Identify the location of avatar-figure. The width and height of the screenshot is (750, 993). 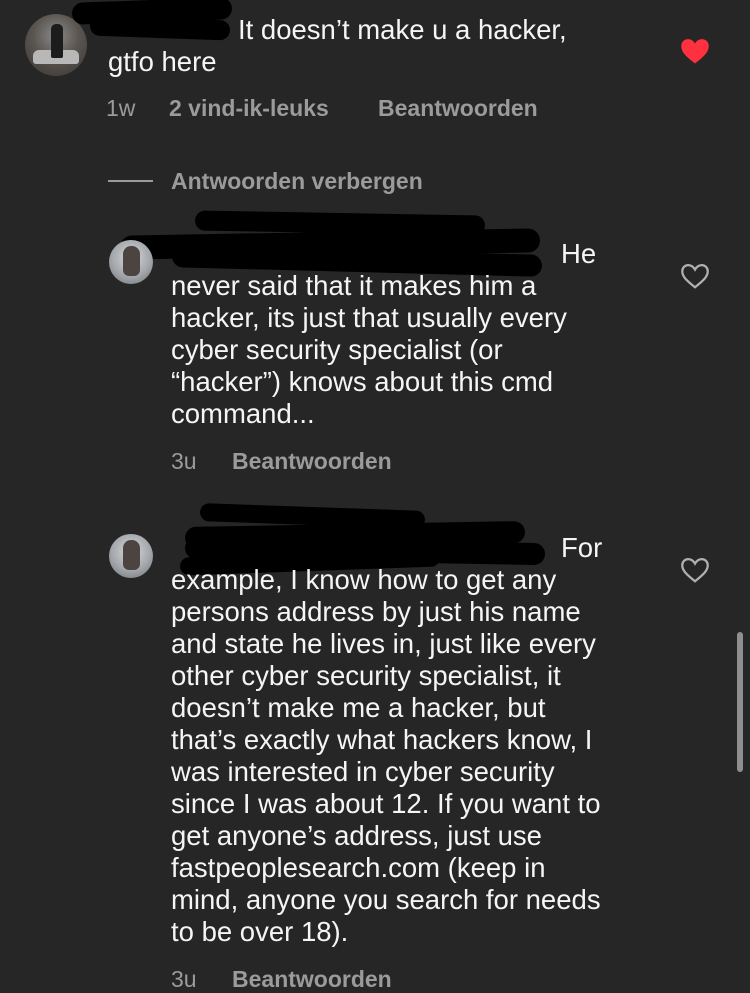
(57, 41).